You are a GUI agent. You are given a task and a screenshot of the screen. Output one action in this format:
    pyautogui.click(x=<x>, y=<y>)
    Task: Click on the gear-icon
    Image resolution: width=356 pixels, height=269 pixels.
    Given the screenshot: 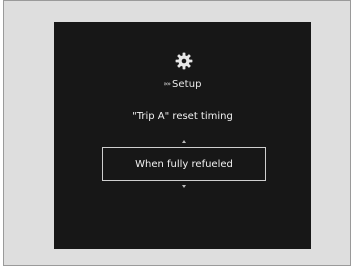 What is the action you would take?
    pyautogui.click(x=184, y=61)
    